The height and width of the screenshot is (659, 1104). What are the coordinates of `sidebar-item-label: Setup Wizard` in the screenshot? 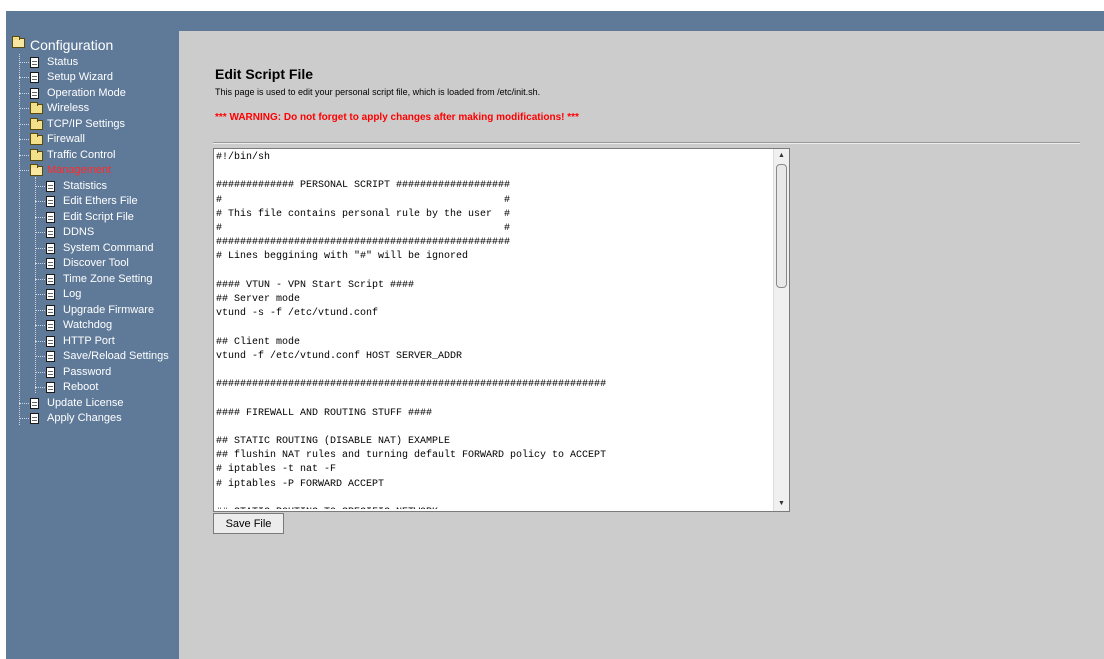 It's located at (80, 77).